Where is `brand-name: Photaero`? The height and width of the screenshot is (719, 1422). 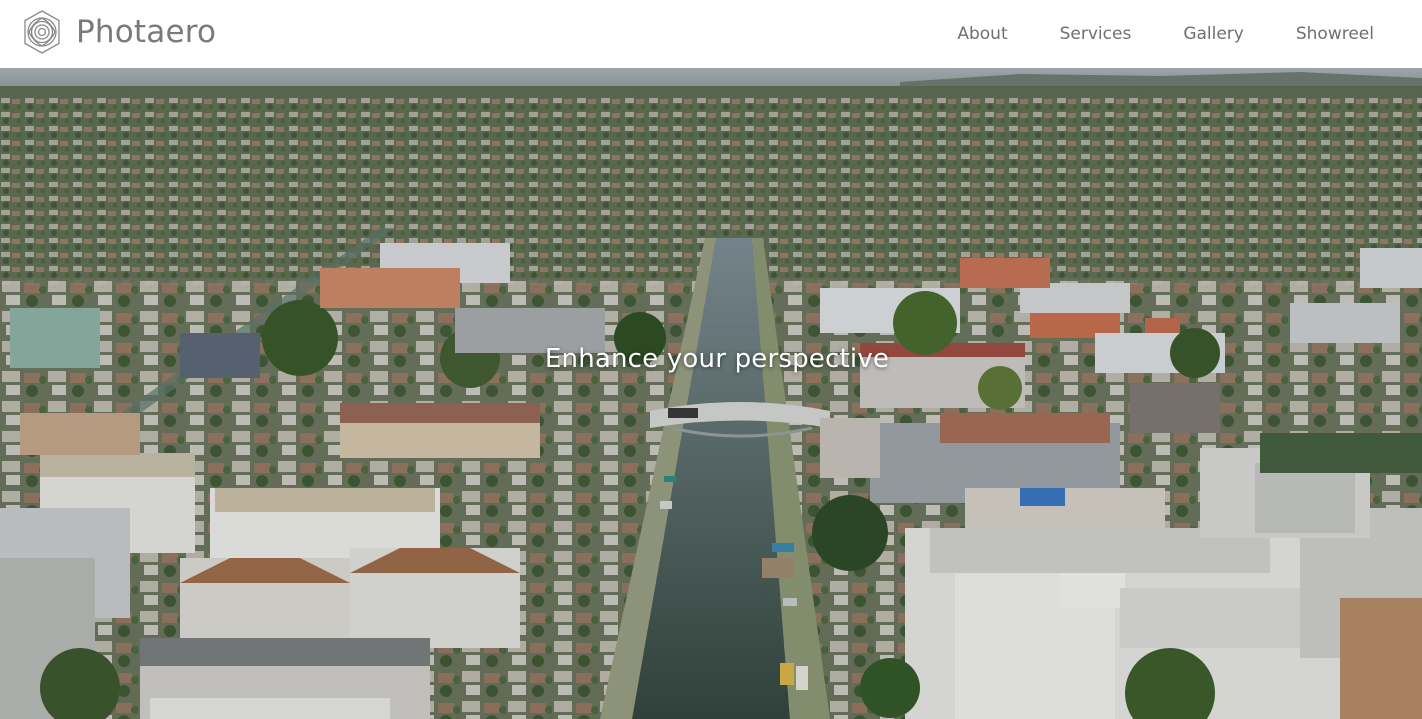 brand-name: Photaero is located at coordinates (146, 32).